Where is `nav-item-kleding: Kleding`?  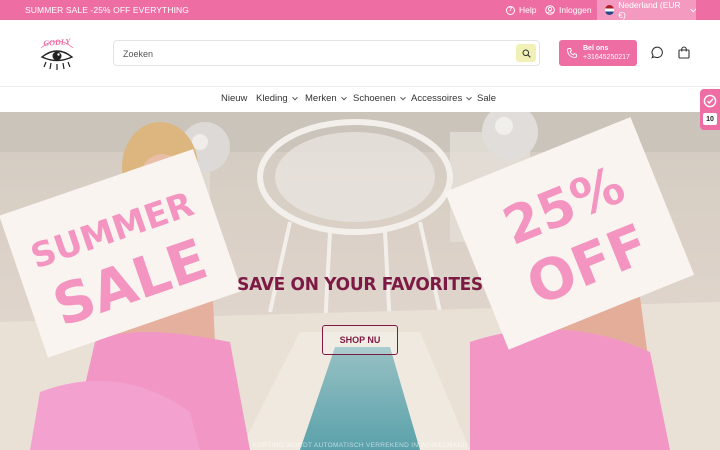
nav-item-kleding: Kleding is located at coordinates (277, 98).